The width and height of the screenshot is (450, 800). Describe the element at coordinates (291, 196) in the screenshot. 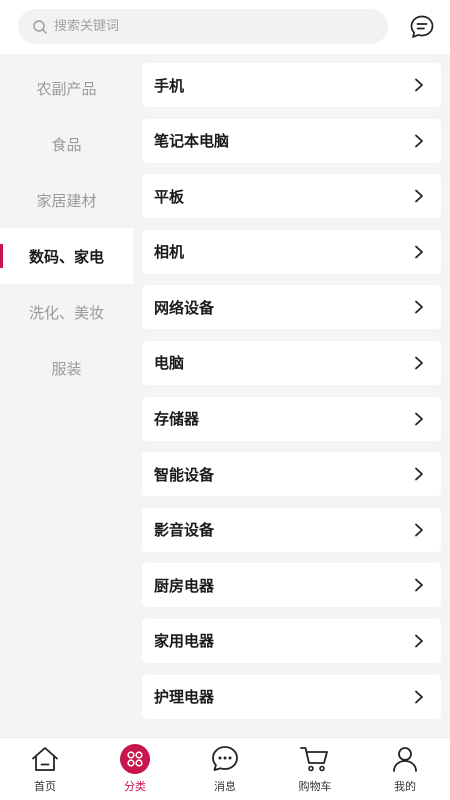

I see `subcategory-row: 平板` at that location.